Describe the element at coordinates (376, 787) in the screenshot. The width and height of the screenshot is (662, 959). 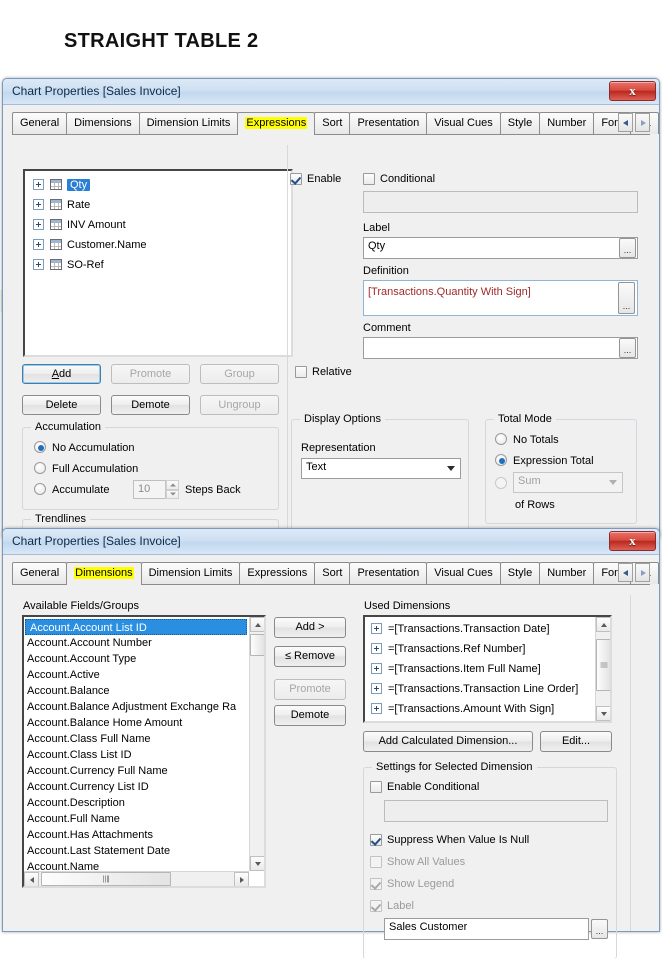
I see `checkbox-enable-conditional` at that location.